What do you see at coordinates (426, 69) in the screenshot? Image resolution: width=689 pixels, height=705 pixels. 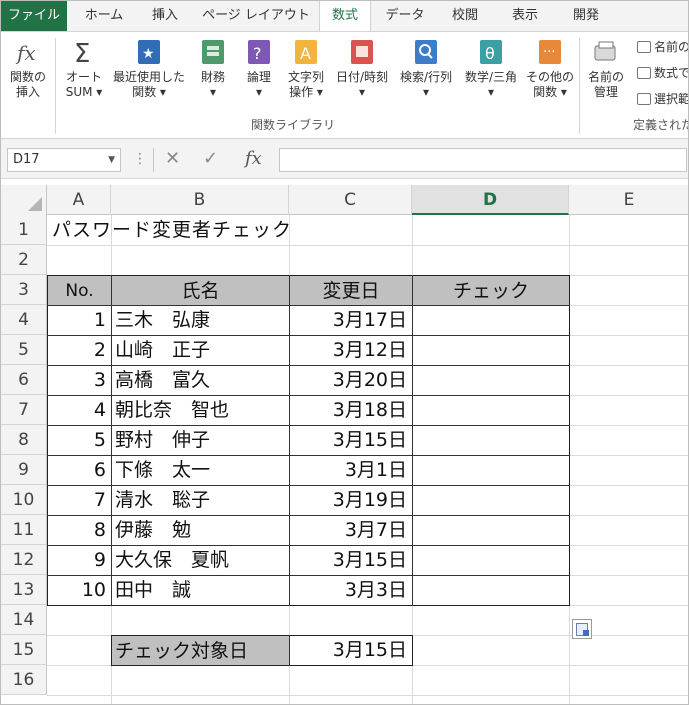 I see `lookup-button: 検索/行列 ▾` at bounding box center [426, 69].